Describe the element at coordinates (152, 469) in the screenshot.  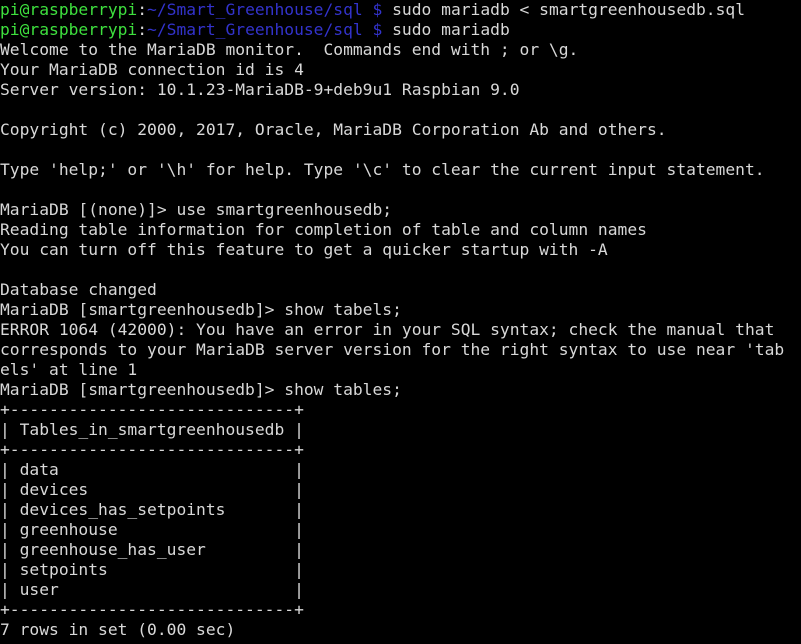
I see `terminal-line-text: | data |` at that location.